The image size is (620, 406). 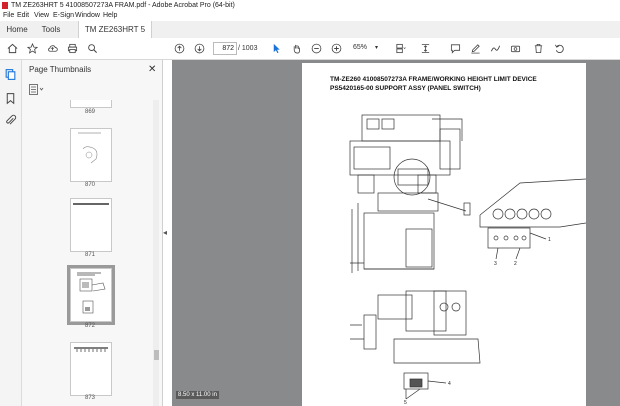 I want to click on draw-icon, so click(x=495, y=48).